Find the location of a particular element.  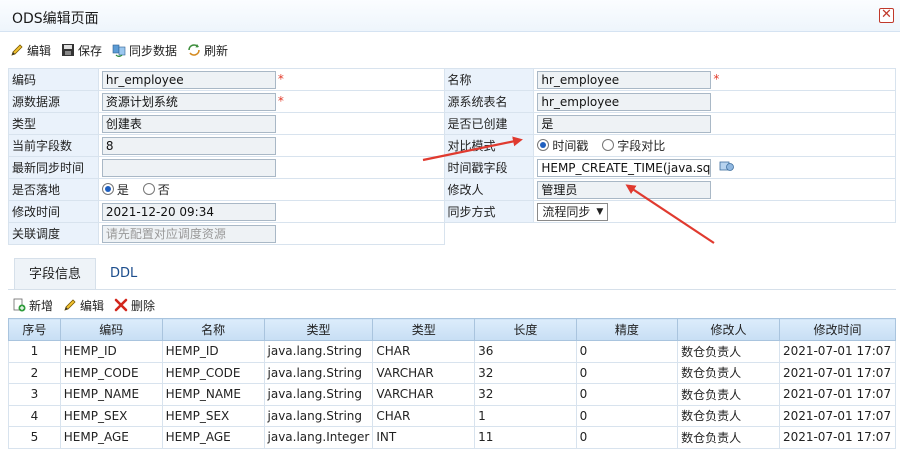

column-header: 序号 is located at coordinates (34, 329).